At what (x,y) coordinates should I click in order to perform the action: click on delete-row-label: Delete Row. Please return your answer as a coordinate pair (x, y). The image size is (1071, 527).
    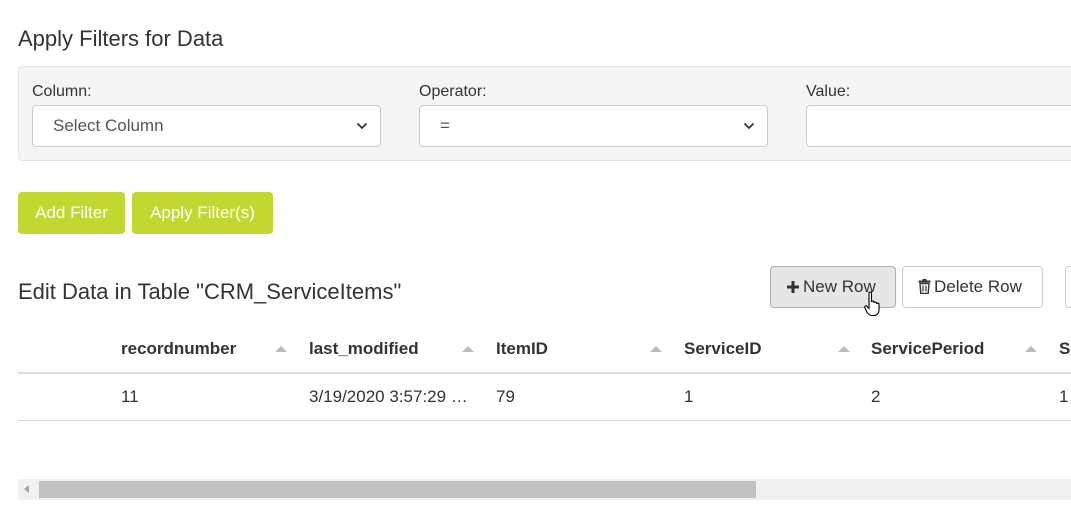
    Looking at the image, I should click on (978, 286).